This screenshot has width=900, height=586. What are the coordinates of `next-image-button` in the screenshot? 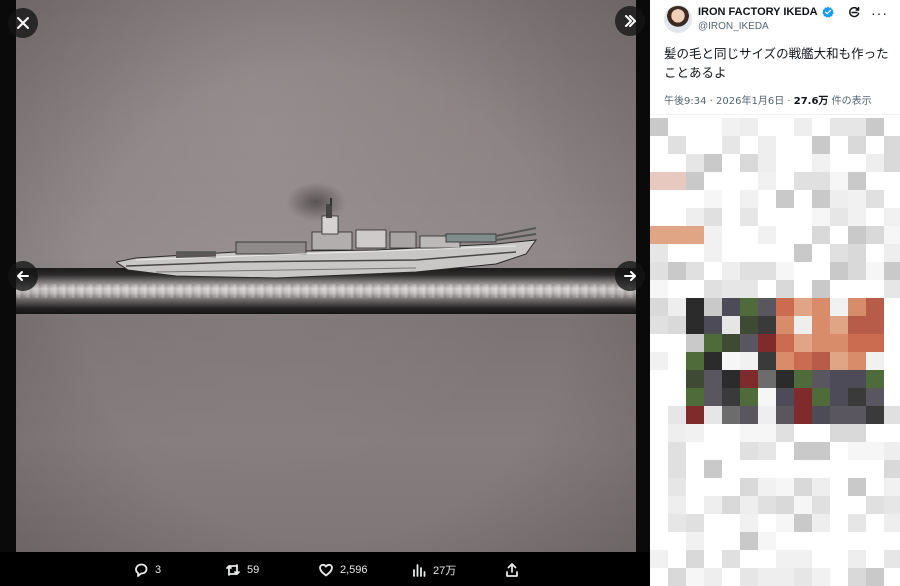 It's located at (630, 276).